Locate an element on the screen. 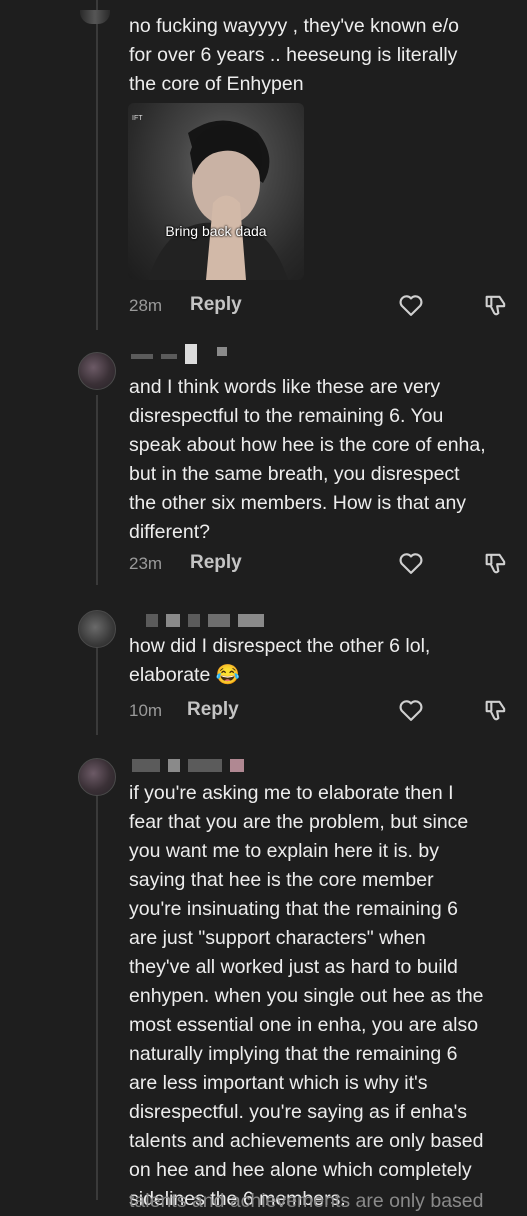  comment-actions: 10m Reply is located at coordinates (324, 711).